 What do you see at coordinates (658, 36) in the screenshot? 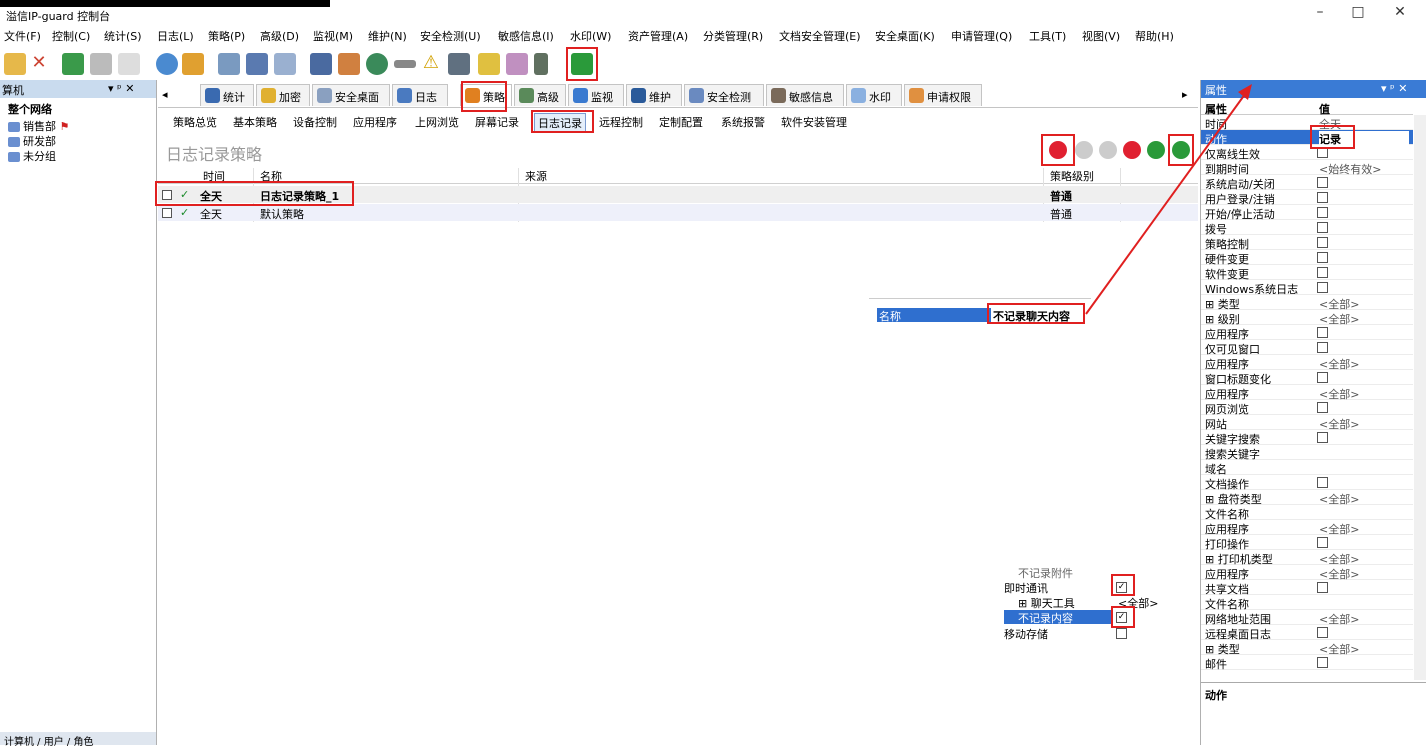
I see `menu-asset: 资产管理(A)` at bounding box center [658, 36].